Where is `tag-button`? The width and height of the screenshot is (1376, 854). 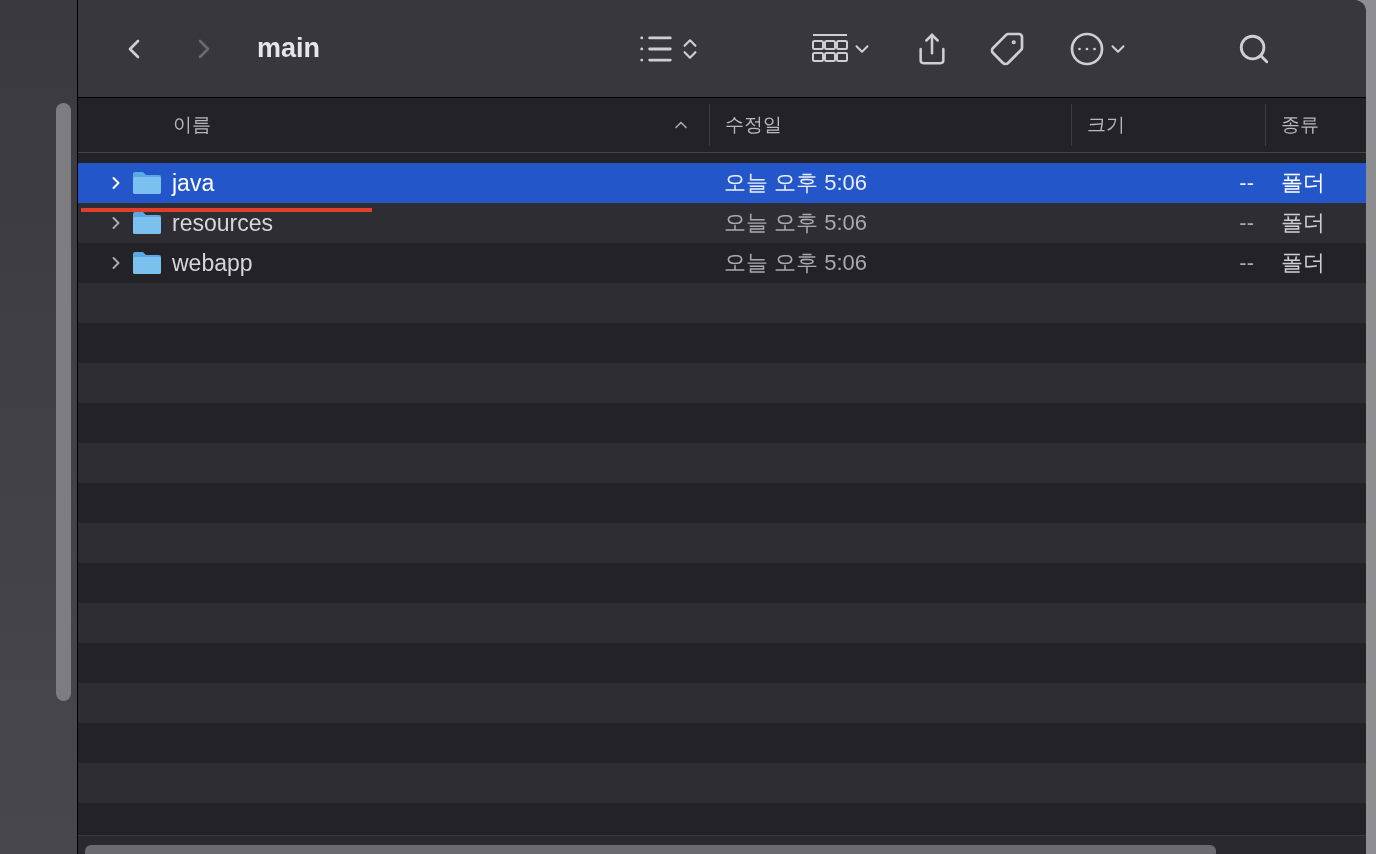 tag-button is located at coordinates (1007, 48).